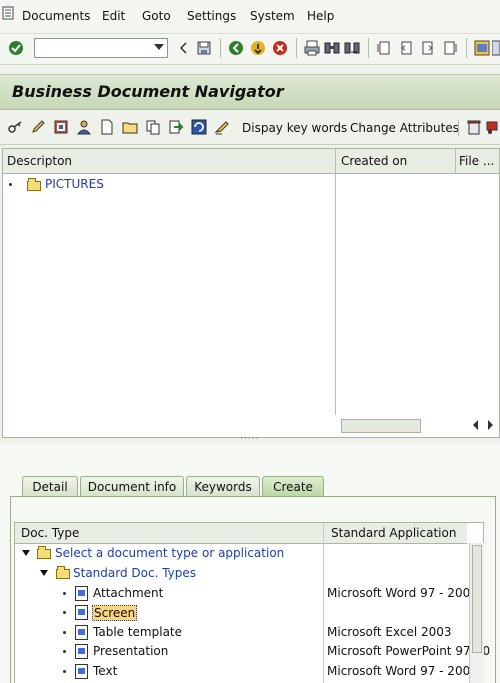 The height and width of the screenshot is (683, 500). Describe the element at coordinates (199, 127) in the screenshot. I see `refresh-icon` at that location.